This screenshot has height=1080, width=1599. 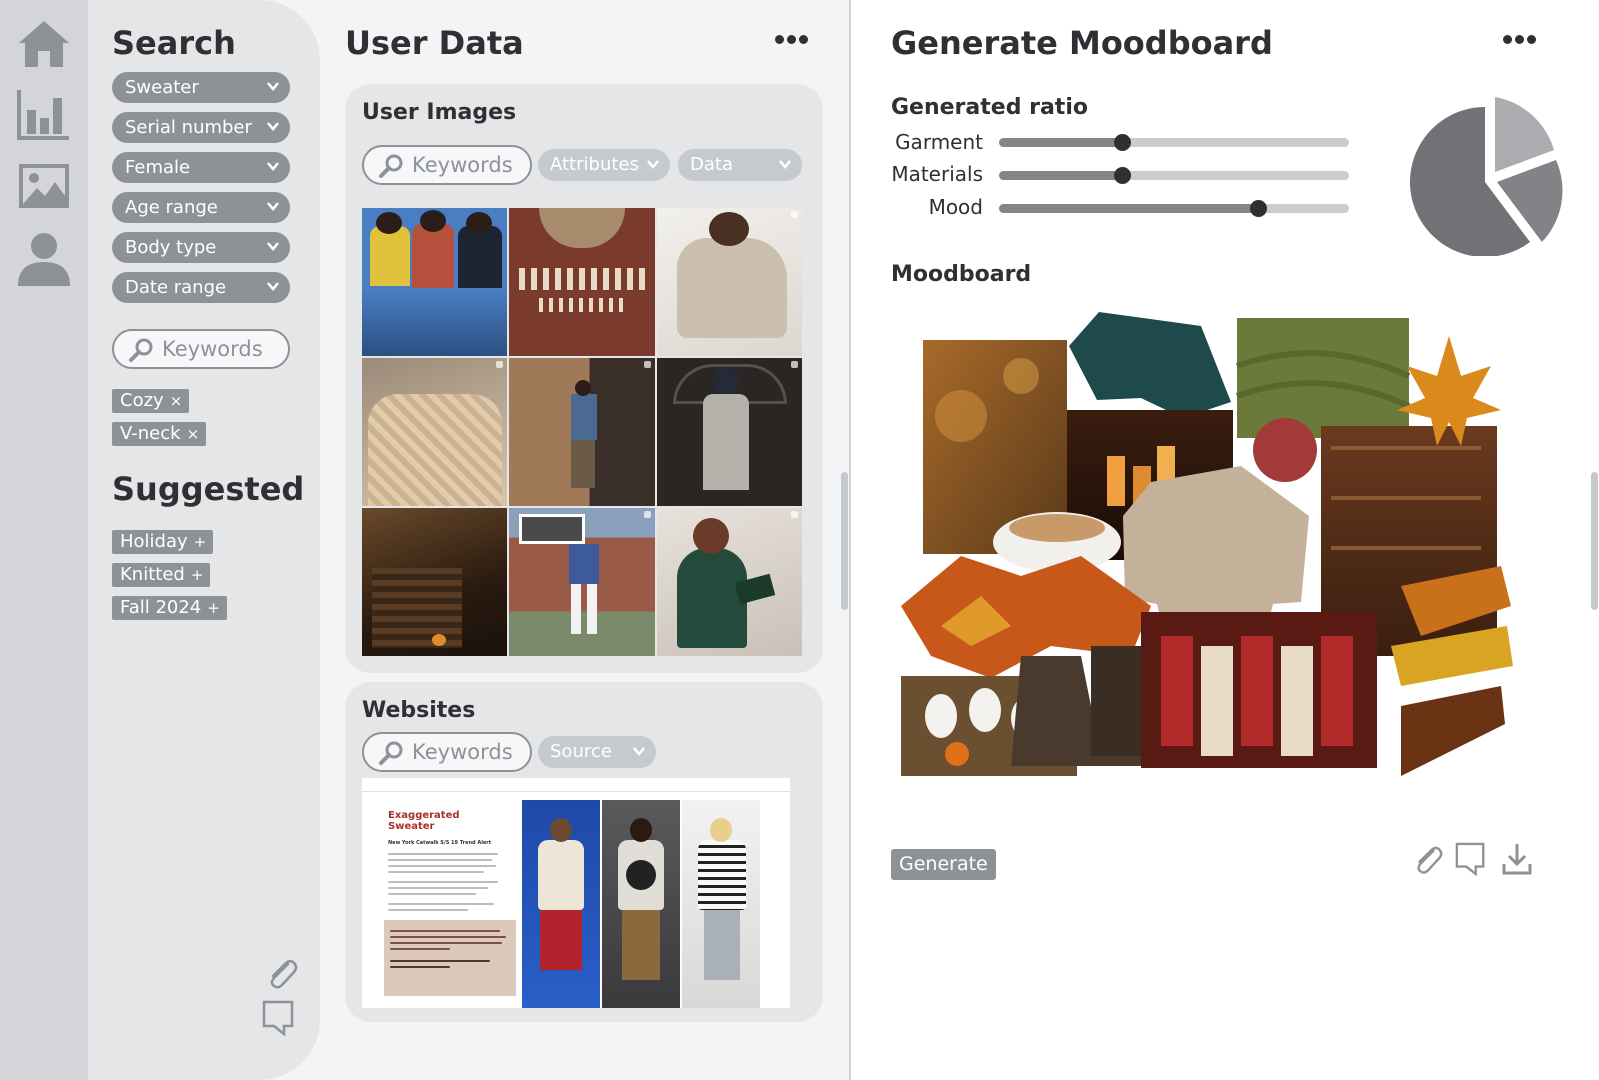 What do you see at coordinates (44, 540) in the screenshot?
I see `icon-rail` at bounding box center [44, 540].